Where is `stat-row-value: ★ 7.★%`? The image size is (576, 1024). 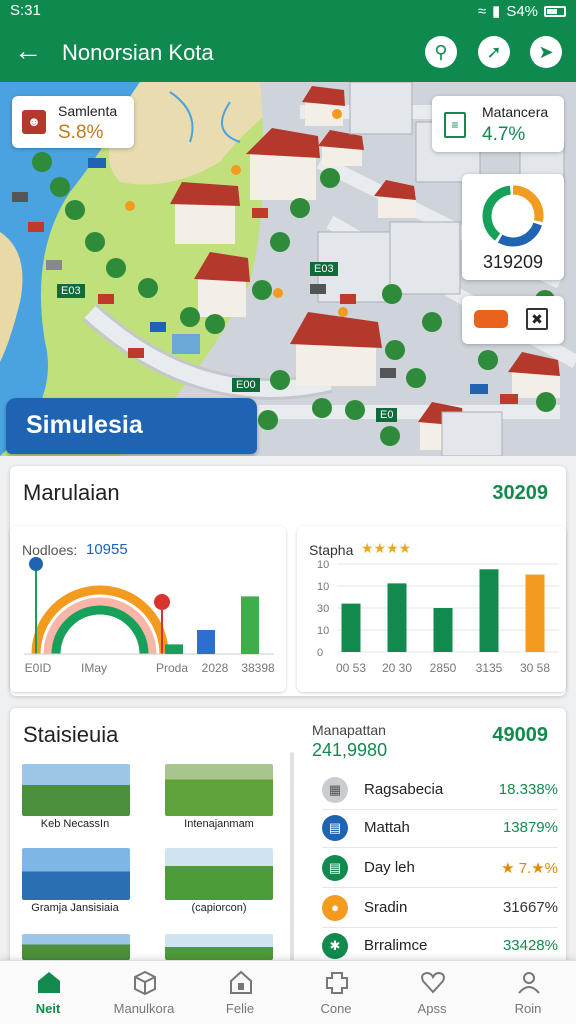
stat-row-value: ★ 7.★% is located at coordinates (529, 868).